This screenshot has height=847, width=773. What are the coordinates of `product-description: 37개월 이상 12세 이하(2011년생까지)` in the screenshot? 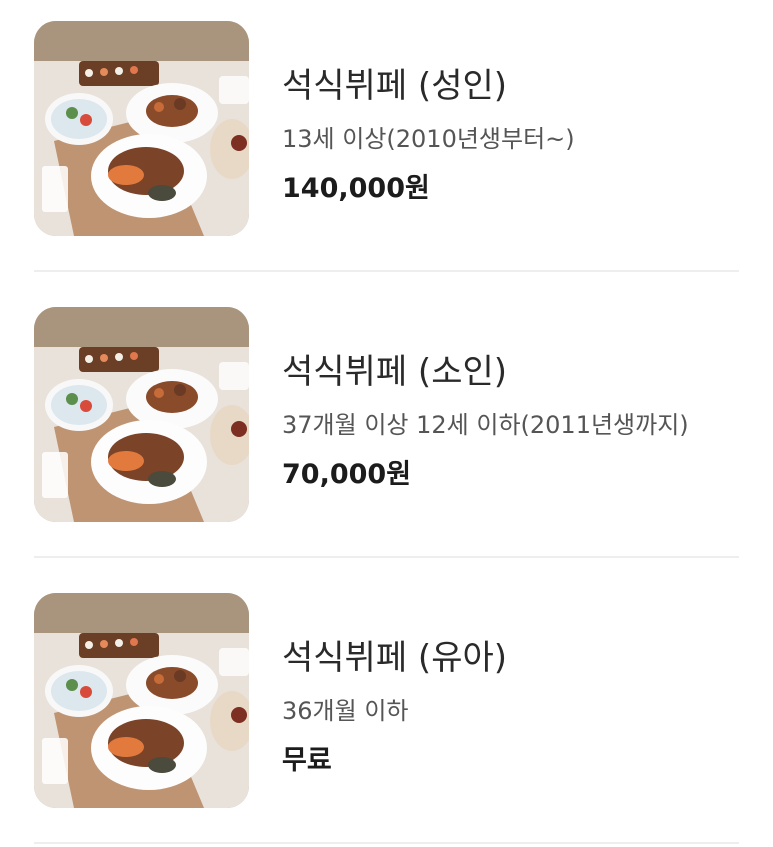 It's located at (485, 425).